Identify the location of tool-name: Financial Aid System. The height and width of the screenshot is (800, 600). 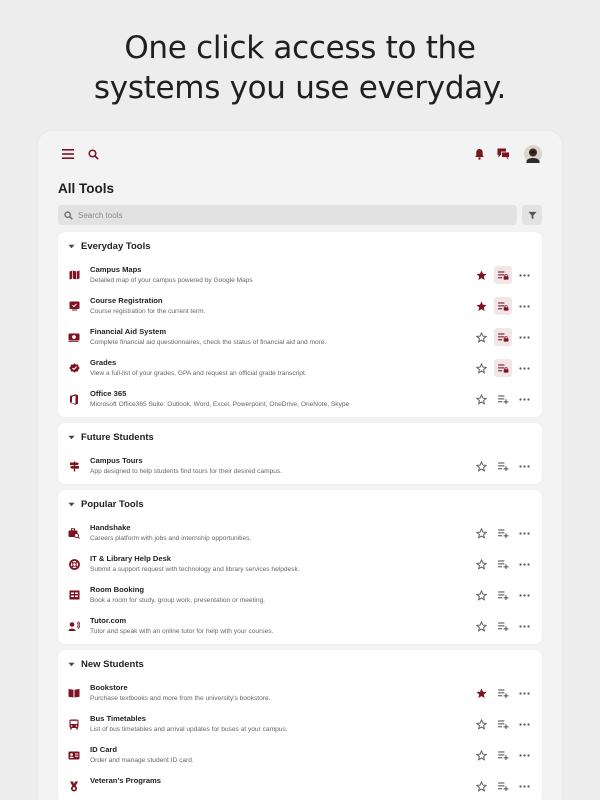
(128, 331).